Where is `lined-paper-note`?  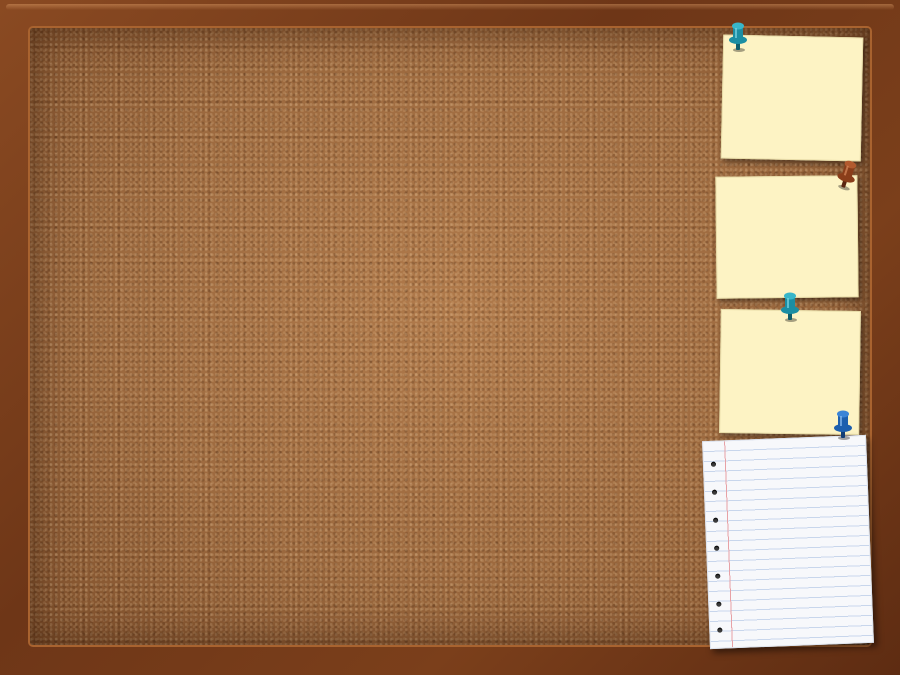
lined-paper-note is located at coordinates (788, 542).